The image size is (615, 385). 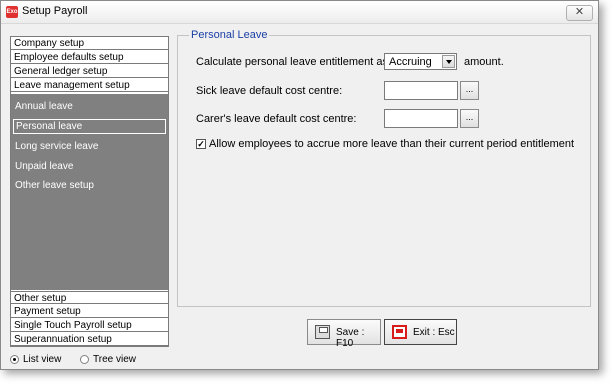 I want to click on sidebar-section-general-ledger: General ledger setup, so click(x=89, y=71).